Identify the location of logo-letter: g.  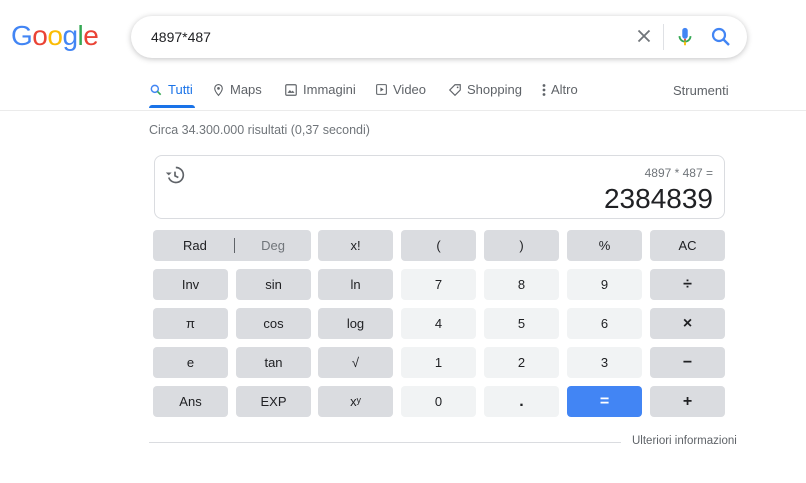
(70, 35).